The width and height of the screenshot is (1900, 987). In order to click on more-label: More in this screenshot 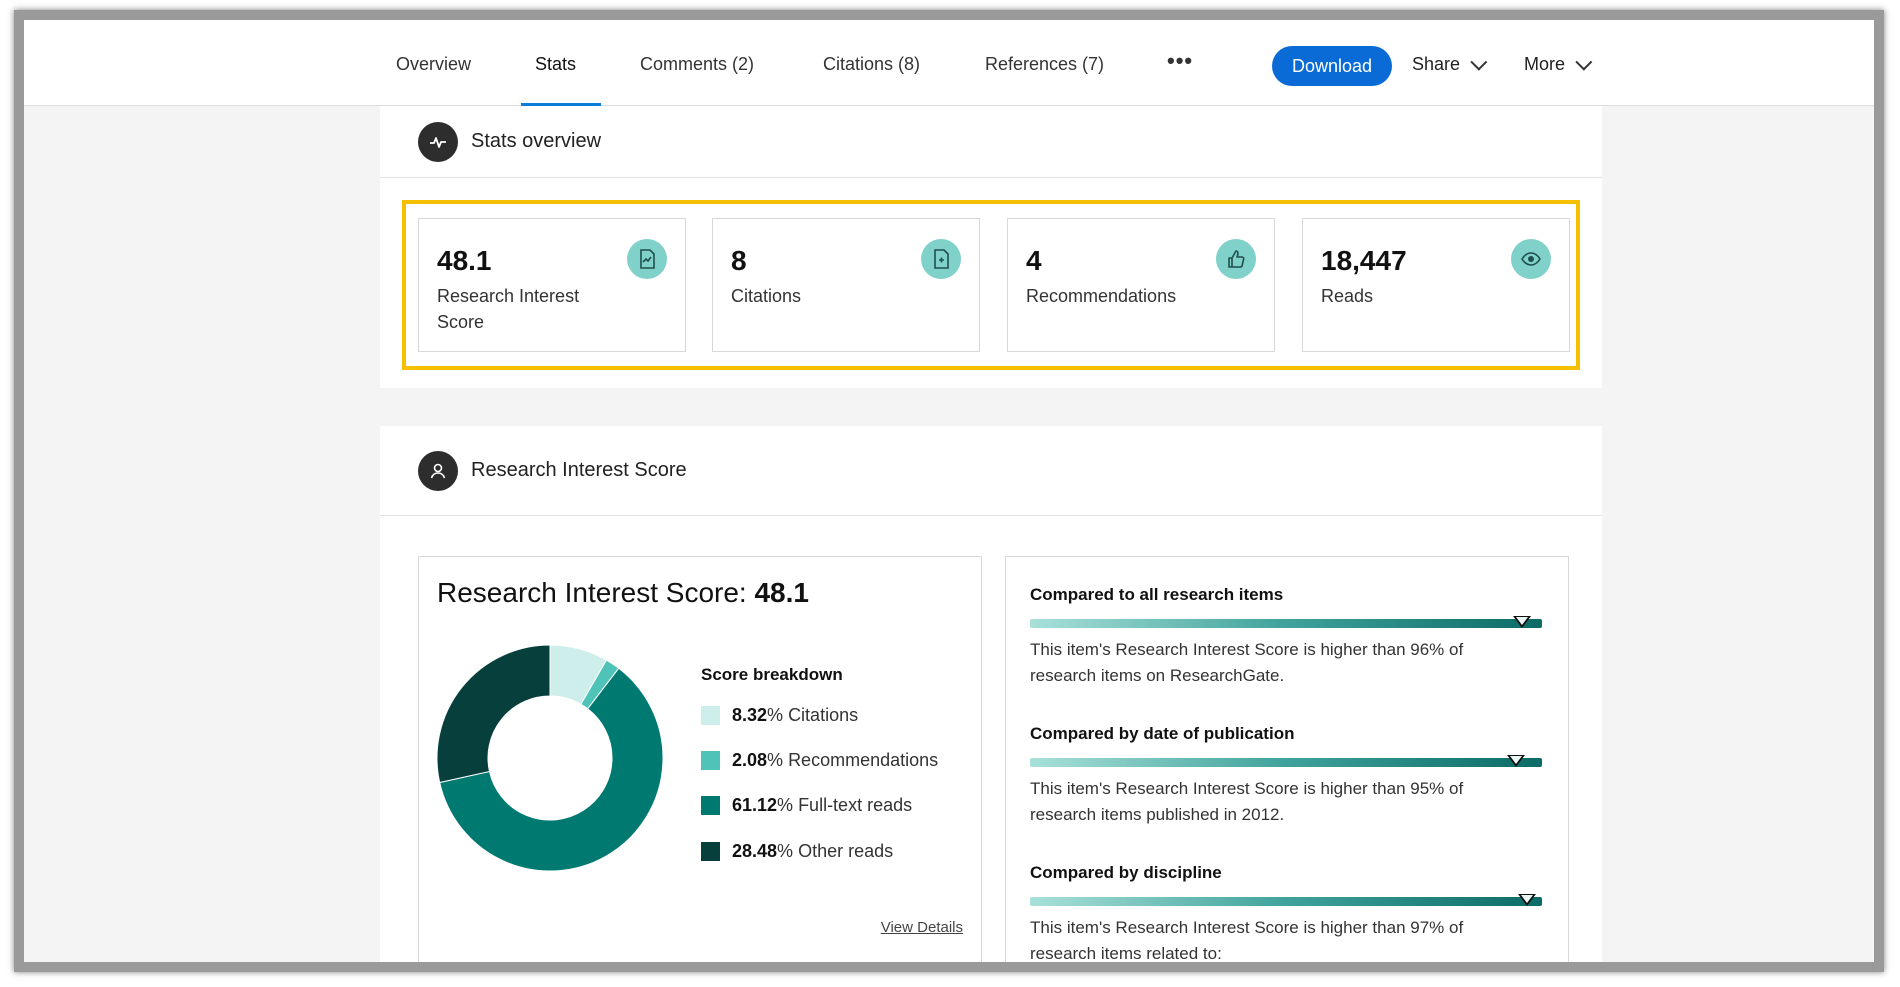, I will do `click(1545, 64)`.